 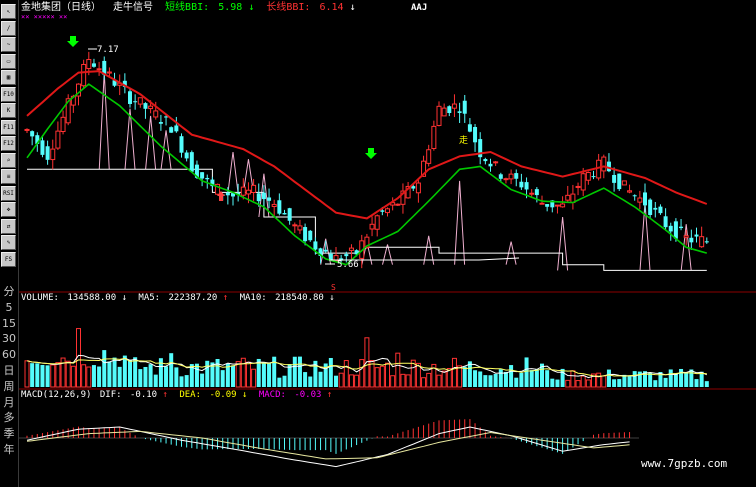 I want to click on period-9: 季, so click(x=9, y=434).